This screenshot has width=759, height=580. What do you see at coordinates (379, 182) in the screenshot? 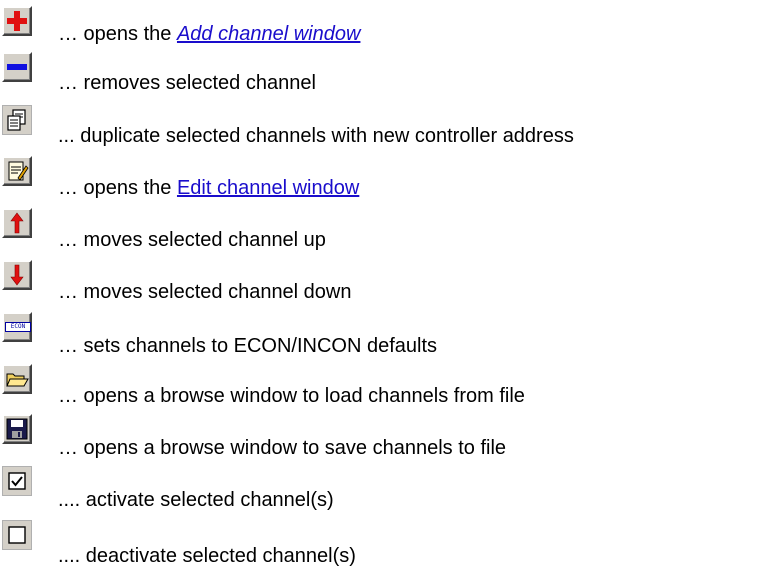
I see `legend-row-edit-channel: … opens the Edit channel window` at bounding box center [379, 182].